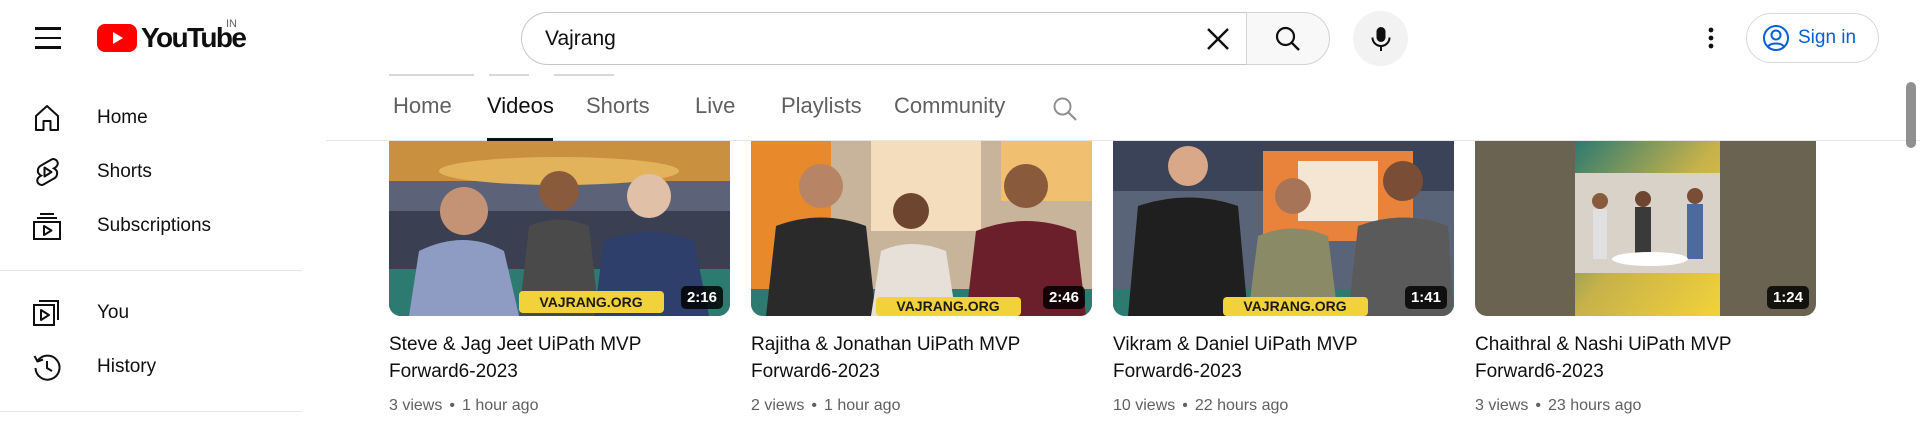 The width and height of the screenshot is (1920, 423). Describe the element at coordinates (618, 106) in the screenshot. I see `tab-shorts: Shorts` at that location.